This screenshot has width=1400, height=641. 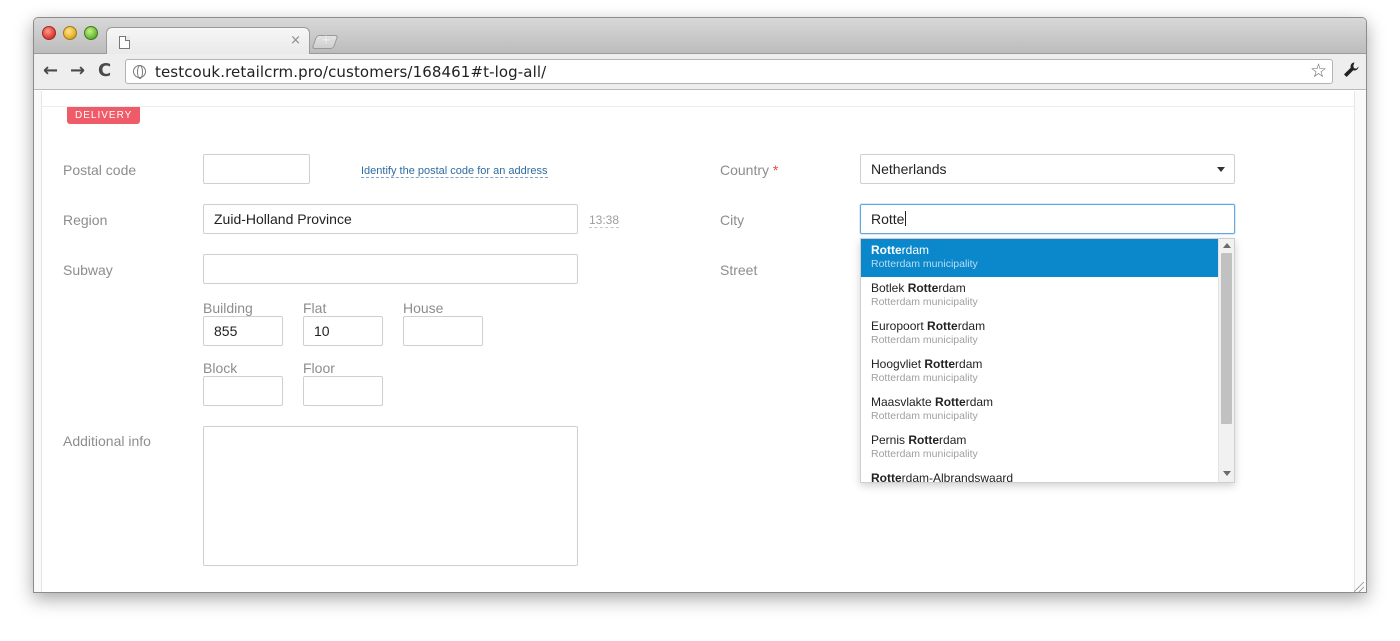 I want to click on chevron-down-icon, so click(x=1221, y=169).